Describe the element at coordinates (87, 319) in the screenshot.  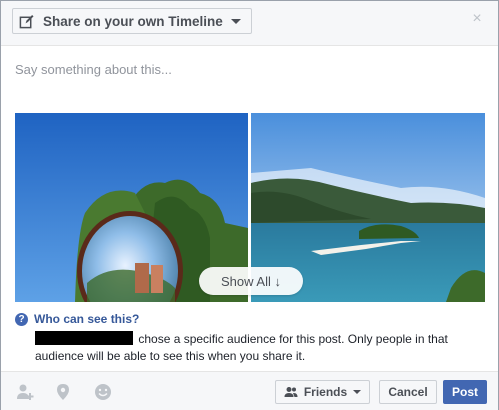
I see `who-can-see-label: Who can see this?` at that location.